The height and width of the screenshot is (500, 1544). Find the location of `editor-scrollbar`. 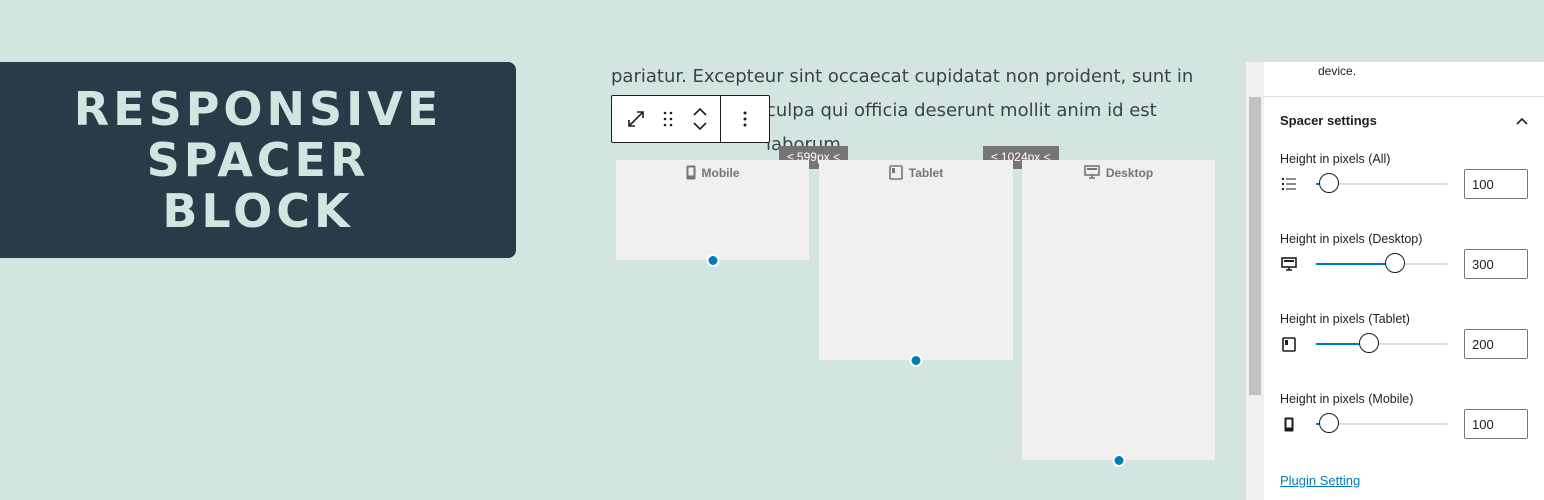

editor-scrollbar is located at coordinates (1254, 281).